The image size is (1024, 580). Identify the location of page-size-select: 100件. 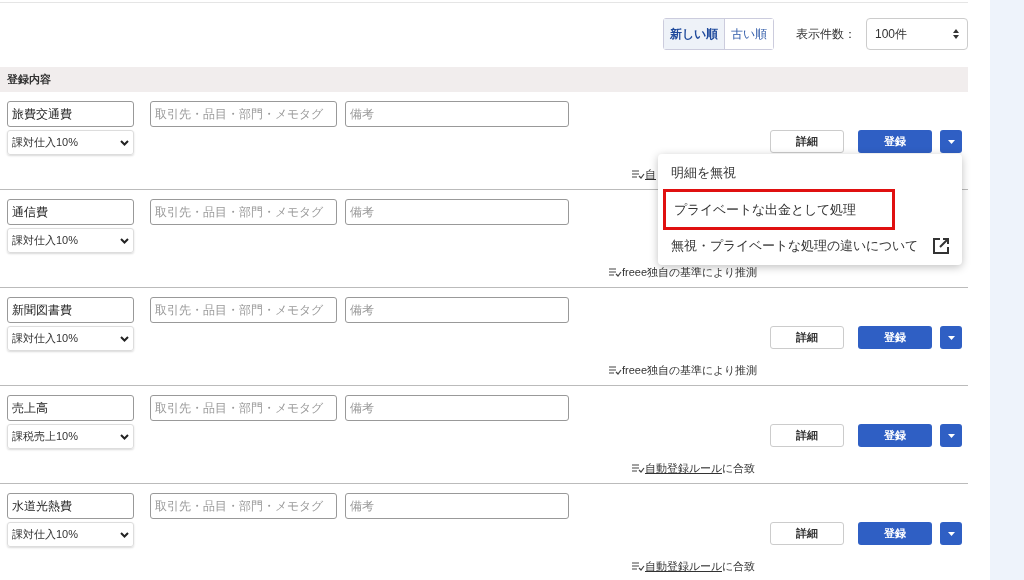
(917, 34).